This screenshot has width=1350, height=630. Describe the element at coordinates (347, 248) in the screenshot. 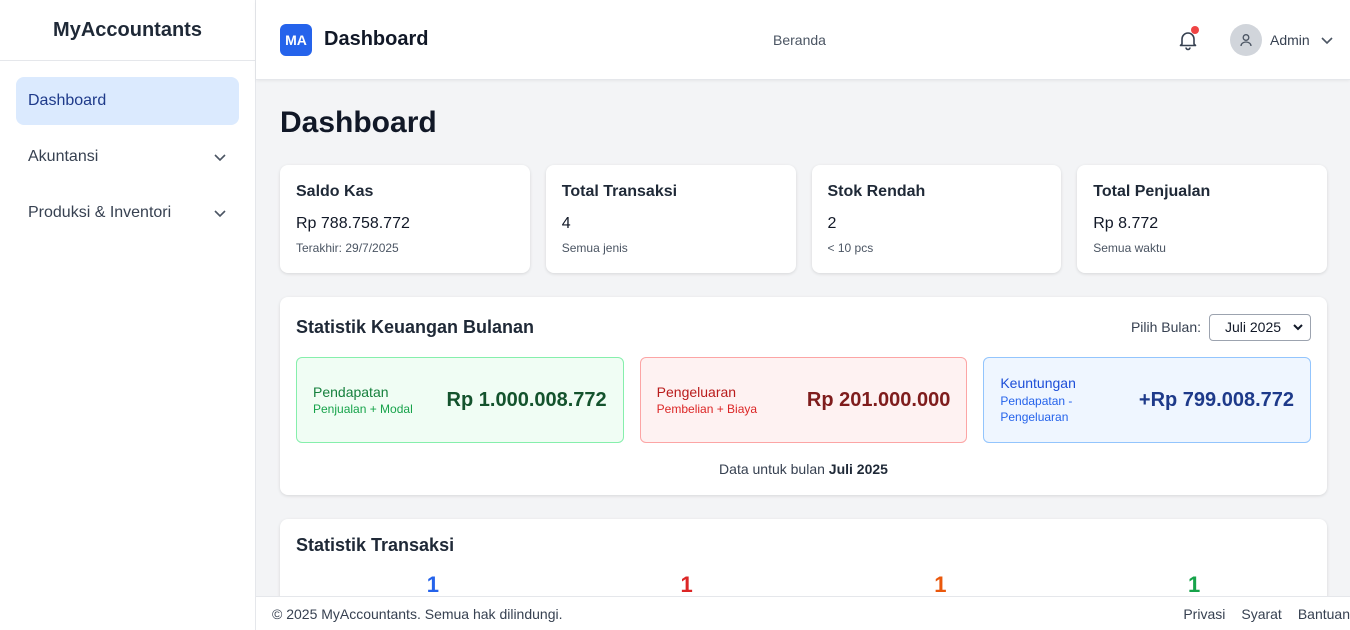

I see `card-subtitle: Terakhir: 29/7/2025` at that location.